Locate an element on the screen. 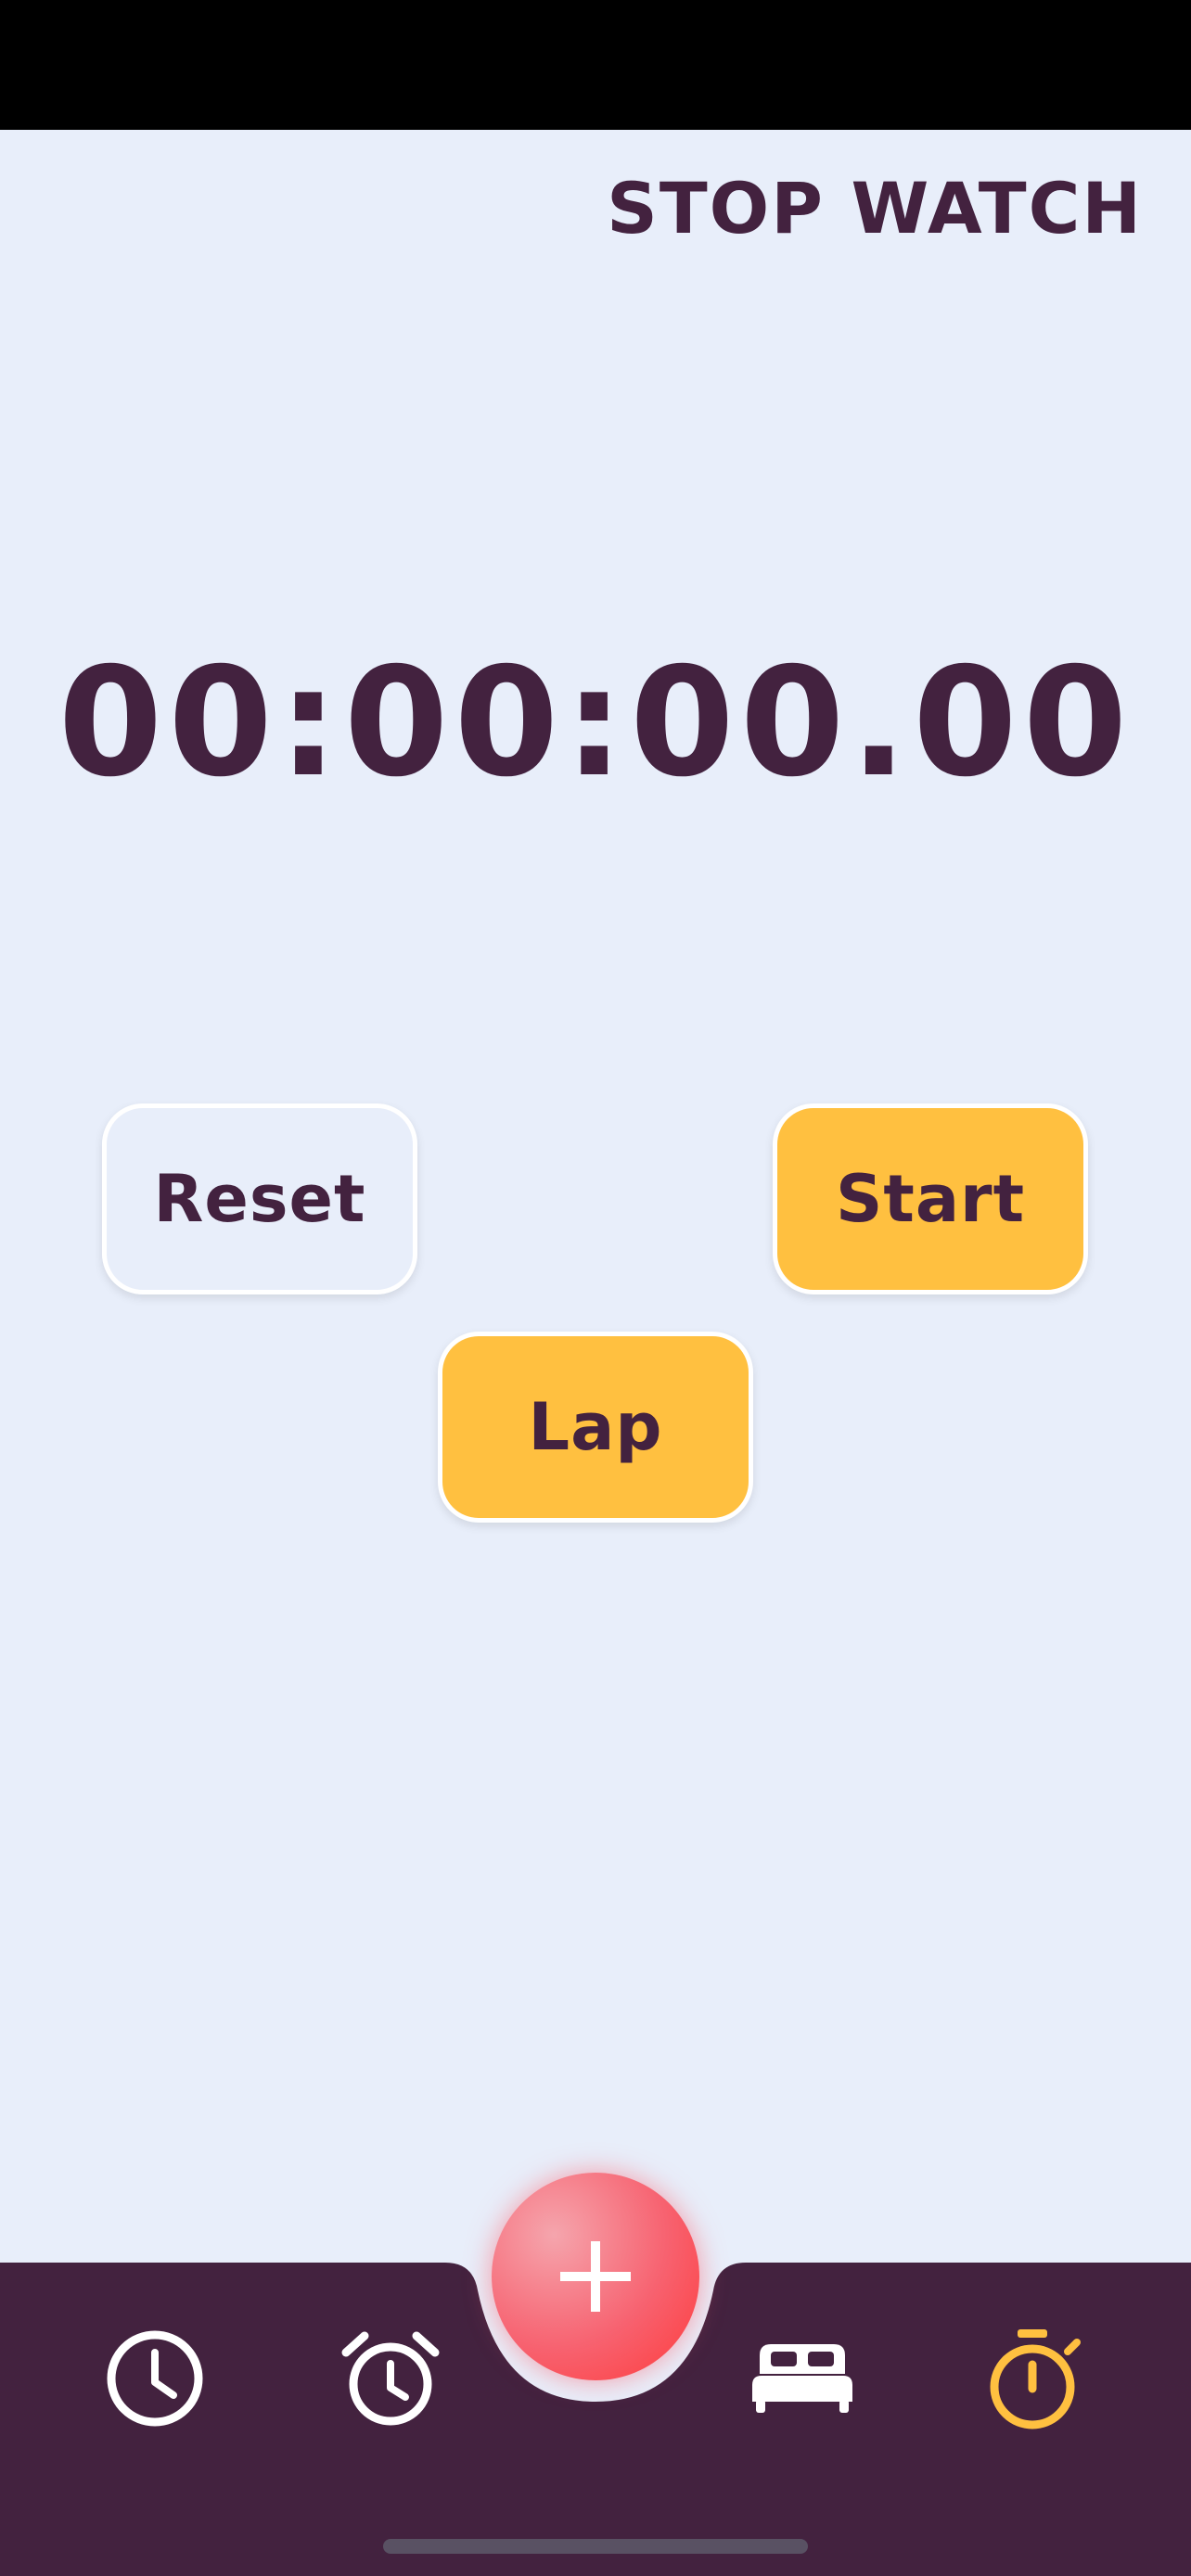  reset-button-label: Reset is located at coordinates (259, 1199).